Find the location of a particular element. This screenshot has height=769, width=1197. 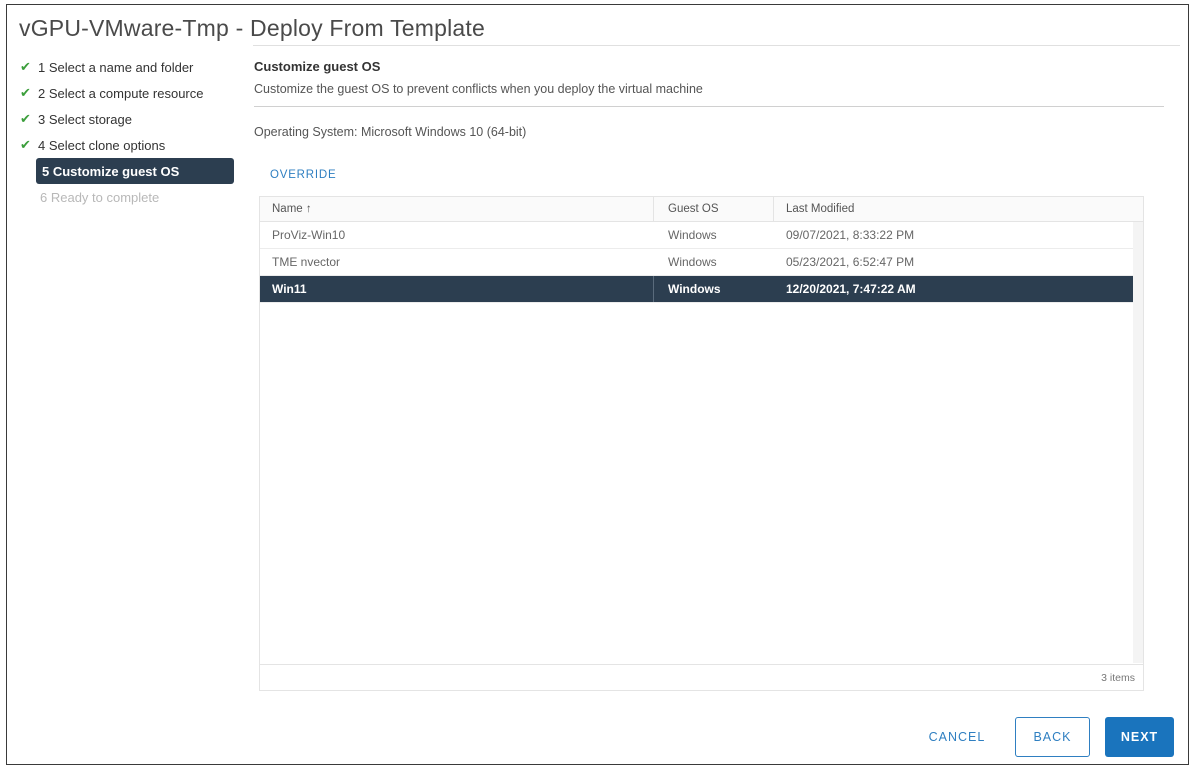

step-customize-guest-os: 5 Customize guest OS is located at coordinates (135, 171).